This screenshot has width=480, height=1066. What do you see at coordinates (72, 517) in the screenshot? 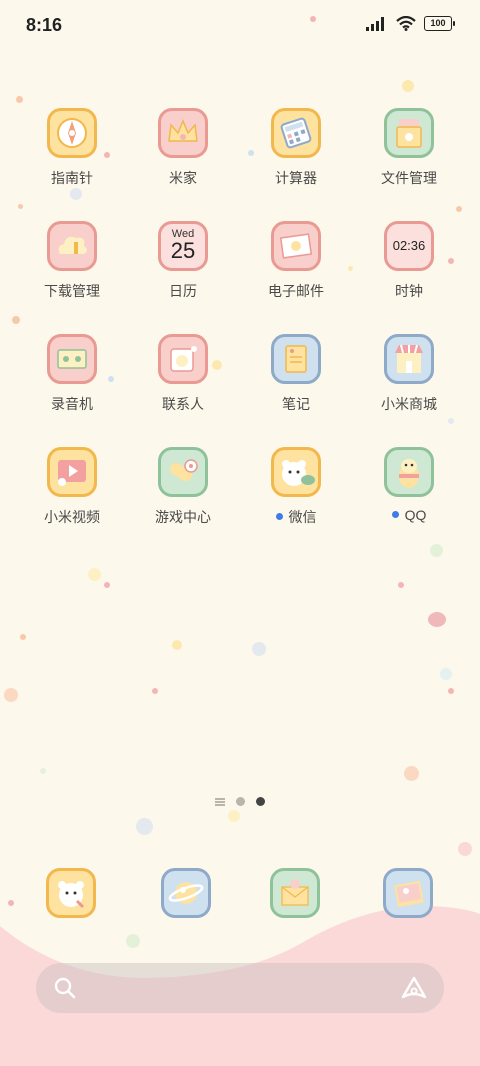
I see `app-label: 小米视频` at bounding box center [72, 517].